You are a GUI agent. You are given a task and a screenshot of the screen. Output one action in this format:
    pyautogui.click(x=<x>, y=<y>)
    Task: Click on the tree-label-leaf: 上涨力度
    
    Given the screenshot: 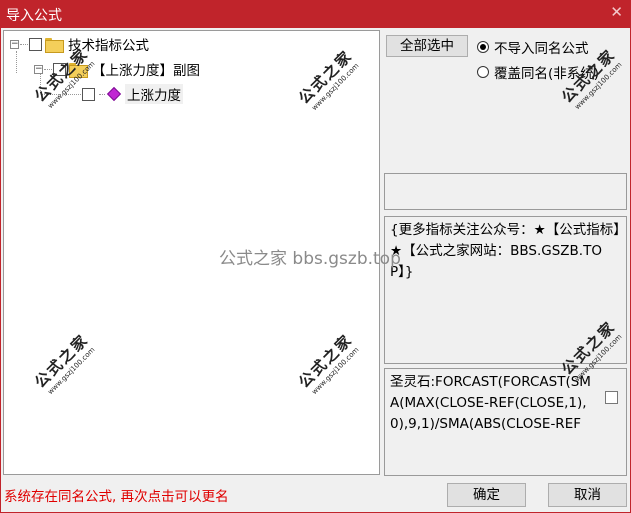 What is the action you would take?
    pyautogui.click(x=154, y=94)
    